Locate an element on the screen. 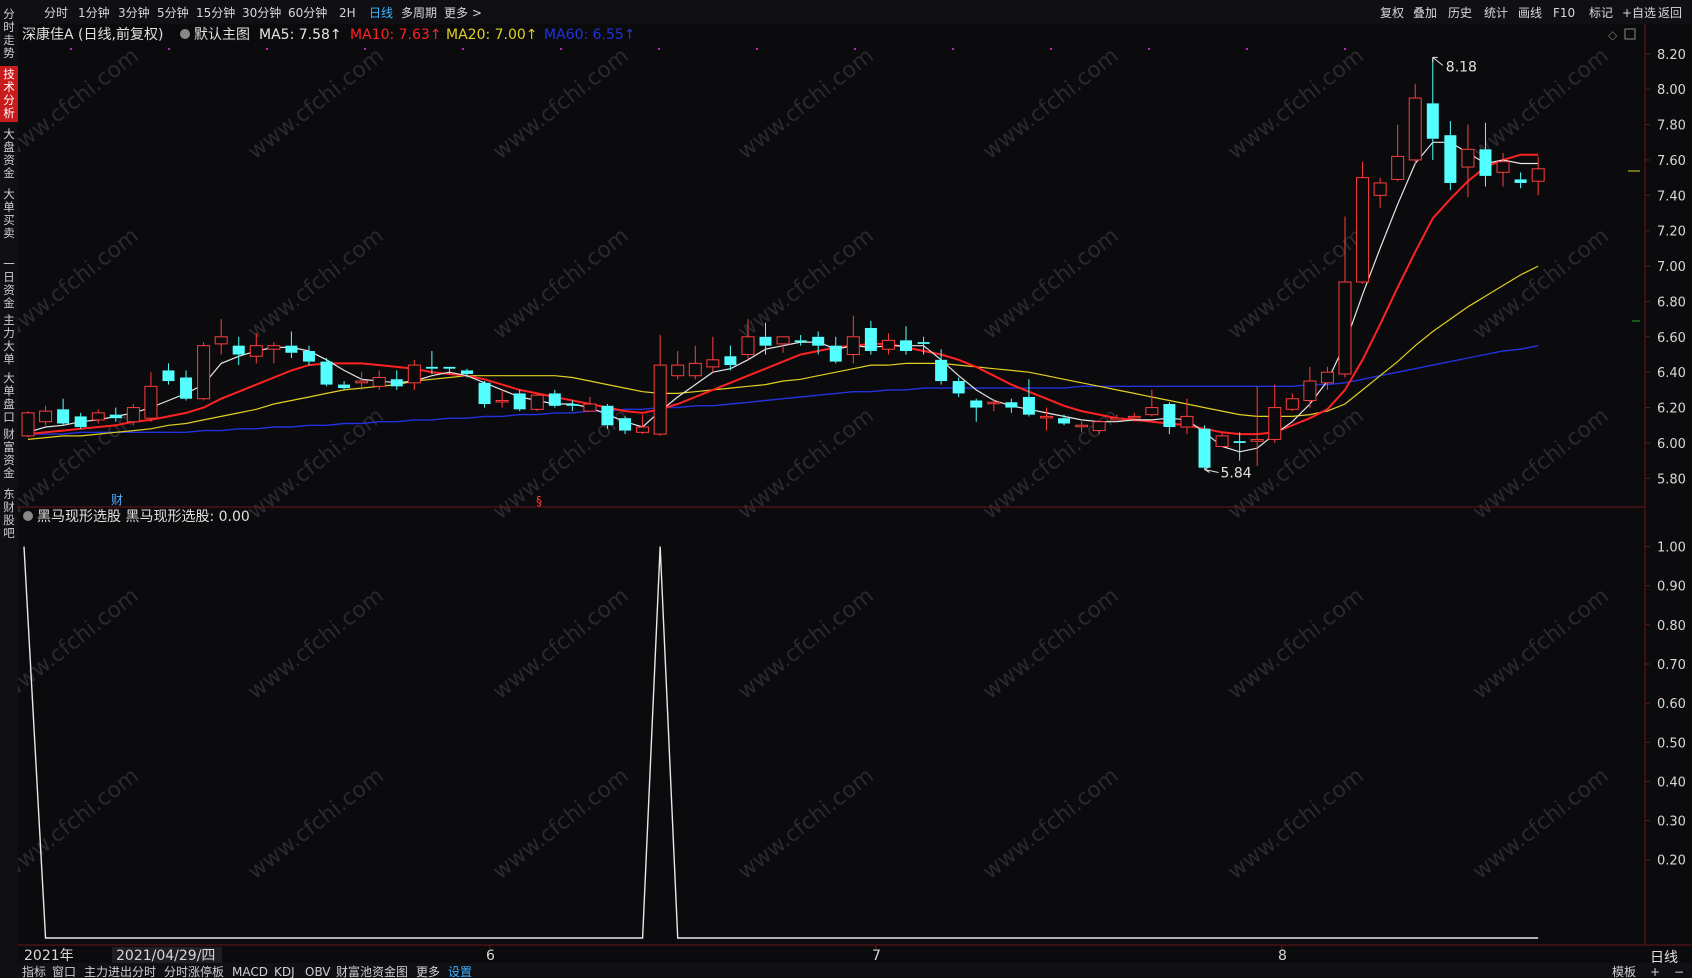 The height and width of the screenshot is (978, 1692). bottom-tab: 分时涨停板 is located at coordinates (194, 971).